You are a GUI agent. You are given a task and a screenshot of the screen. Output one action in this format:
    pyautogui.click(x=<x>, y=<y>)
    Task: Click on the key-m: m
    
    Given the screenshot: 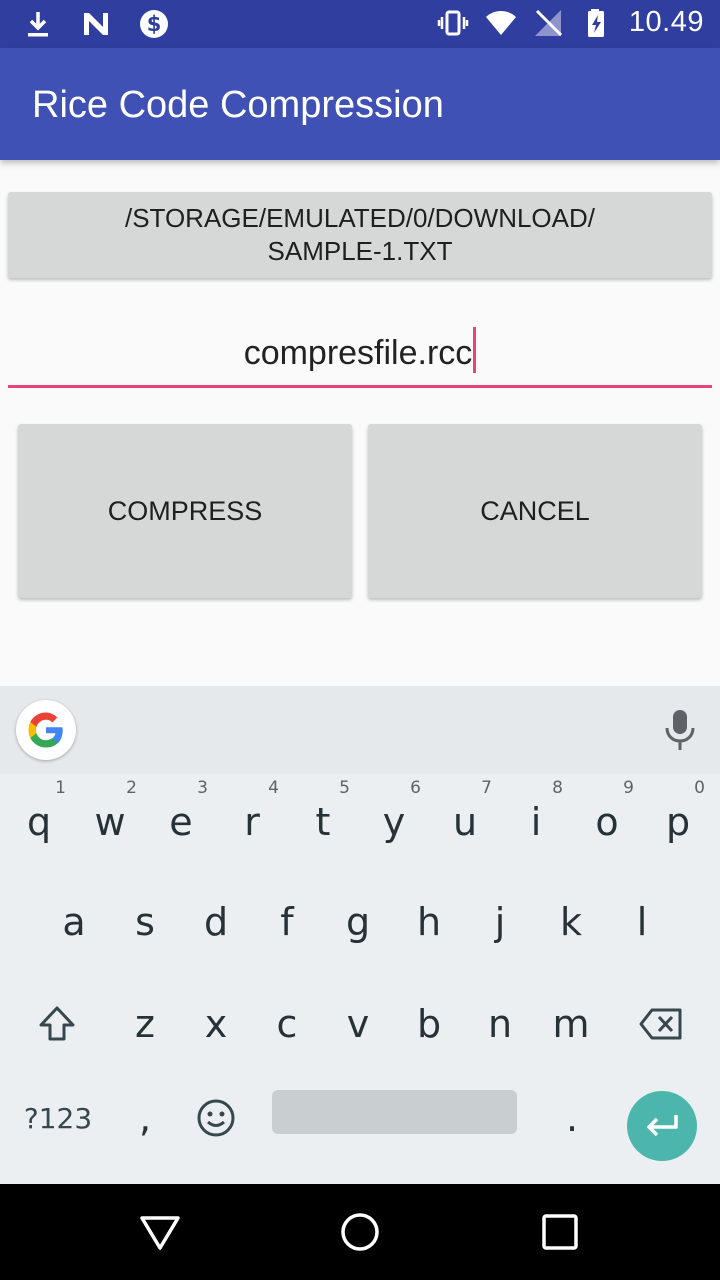 What is the action you would take?
    pyautogui.click(x=571, y=1024)
    